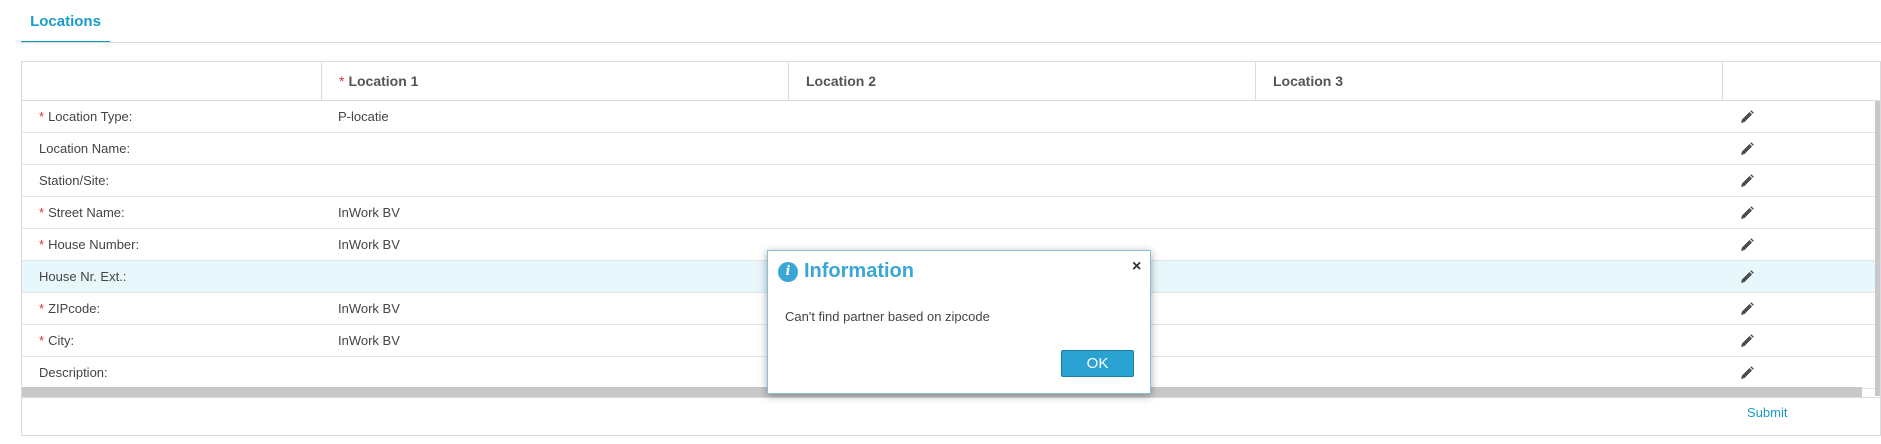 The image size is (1881, 444). What do you see at coordinates (949, 149) in the screenshot?
I see `table-row: Location Name:` at bounding box center [949, 149].